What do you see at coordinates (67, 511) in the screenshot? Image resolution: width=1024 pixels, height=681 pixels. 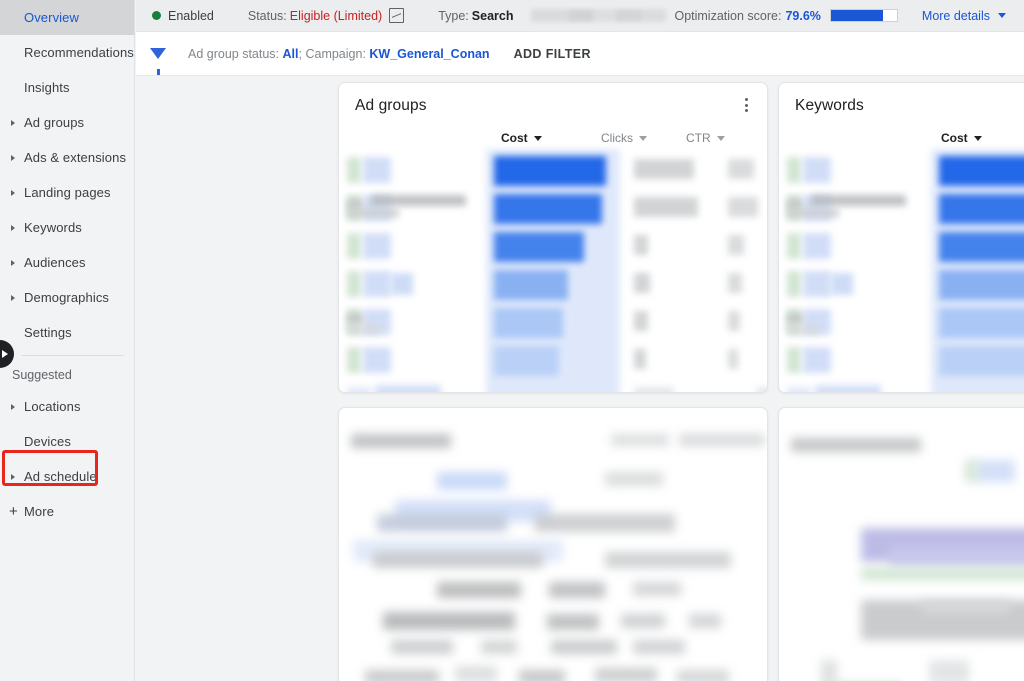 I see `sidebar-item-more: + More` at bounding box center [67, 511].